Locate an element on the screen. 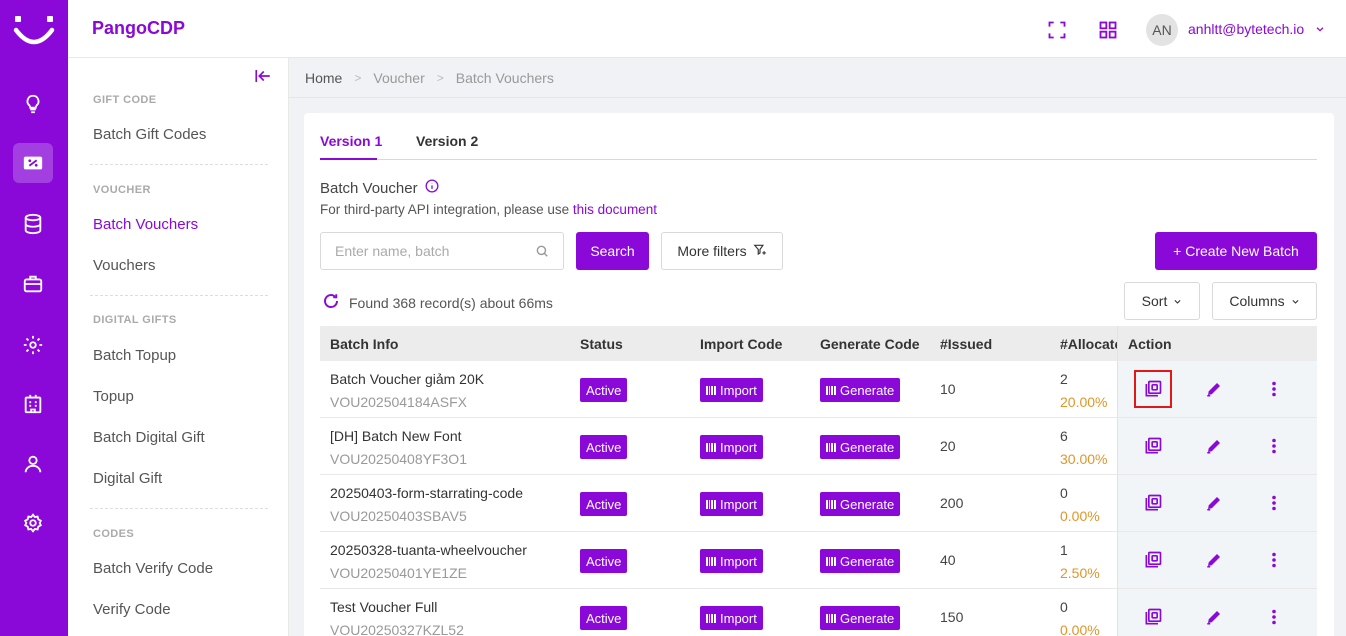  refresh-icon is located at coordinates (331, 302).